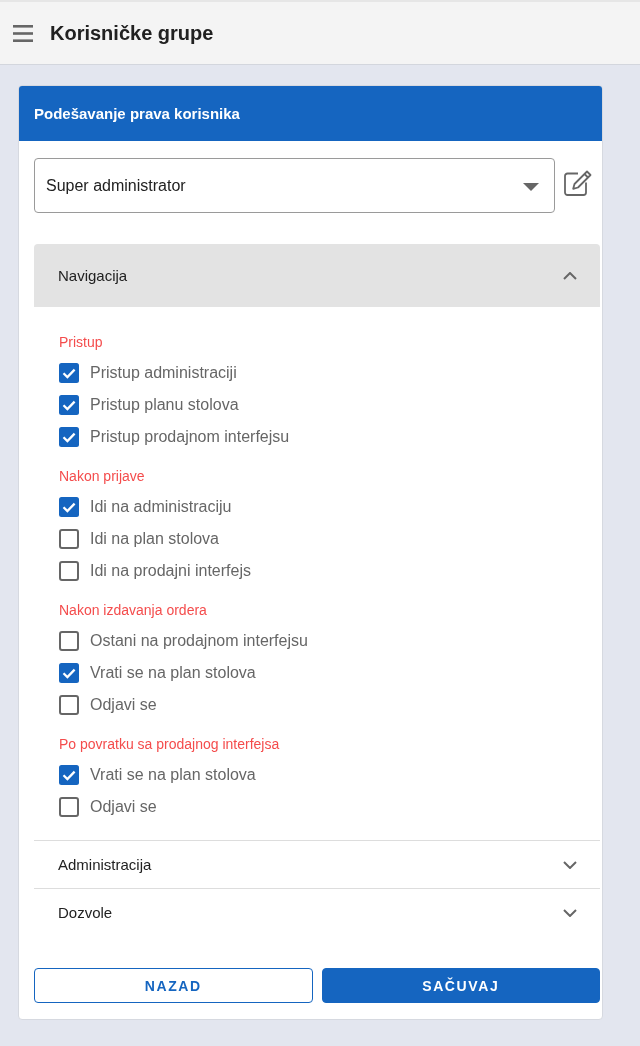 This screenshot has width=640, height=1046. I want to click on dropdown-caret-icon, so click(531, 187).